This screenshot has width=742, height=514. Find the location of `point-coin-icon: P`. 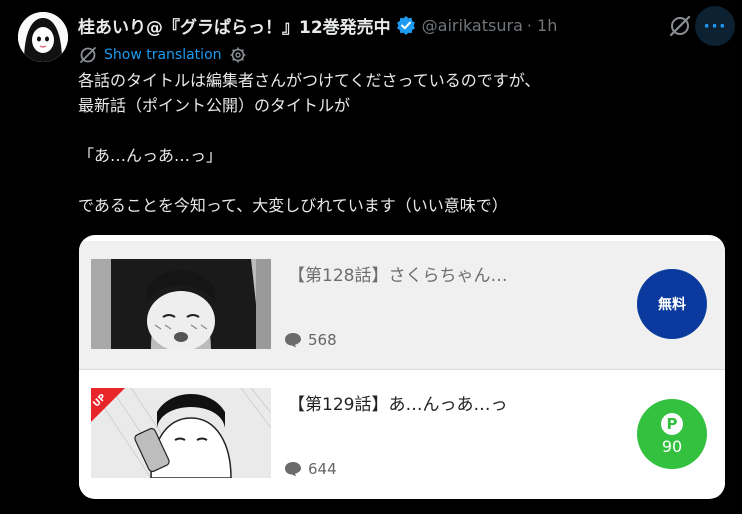

point-coin-icon: P is located at coordinates (672, 423).